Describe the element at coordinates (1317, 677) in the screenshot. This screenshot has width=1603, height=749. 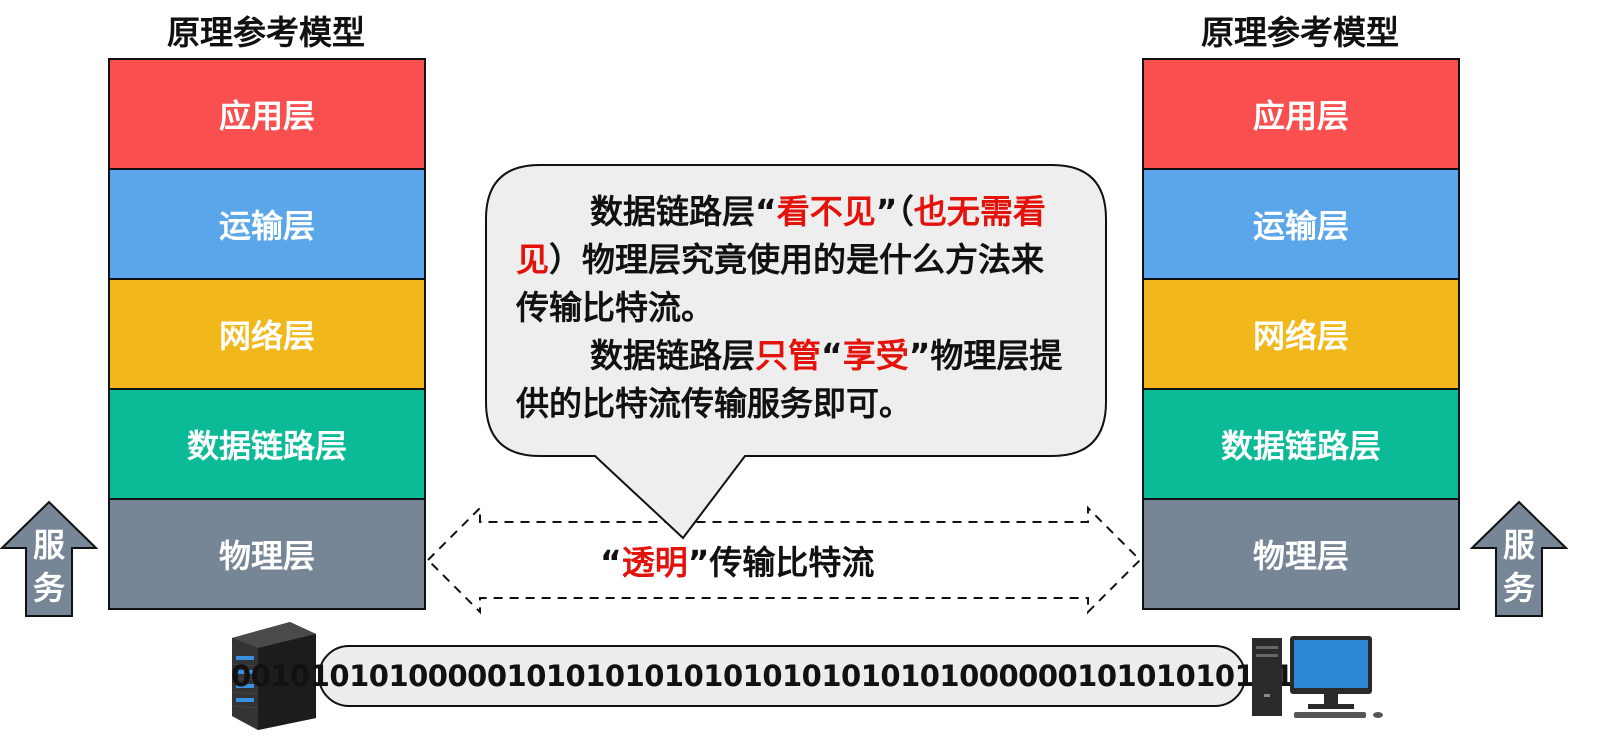
I see `desktop-computer-icon` at that location.